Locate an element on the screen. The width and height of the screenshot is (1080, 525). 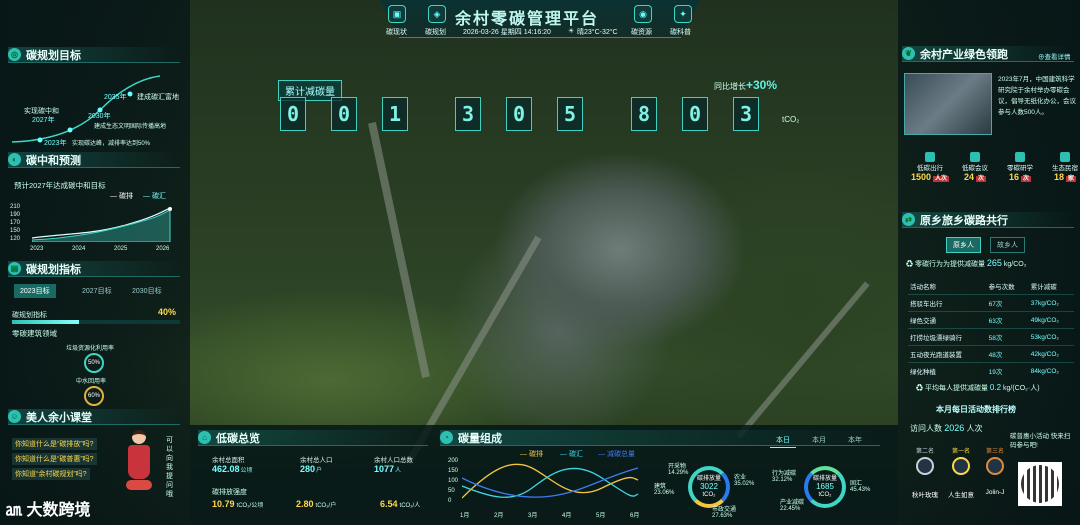
tab-2030: 2030目标 is located at coordinates (147, 291).